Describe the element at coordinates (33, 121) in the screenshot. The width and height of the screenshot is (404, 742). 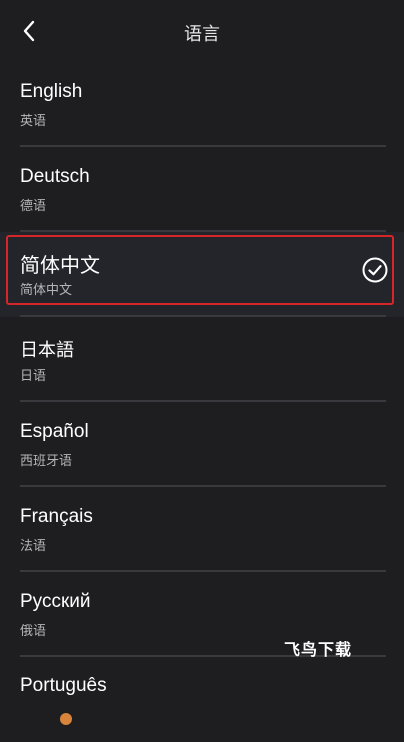
I see `language-native-label: 英语` at that location.